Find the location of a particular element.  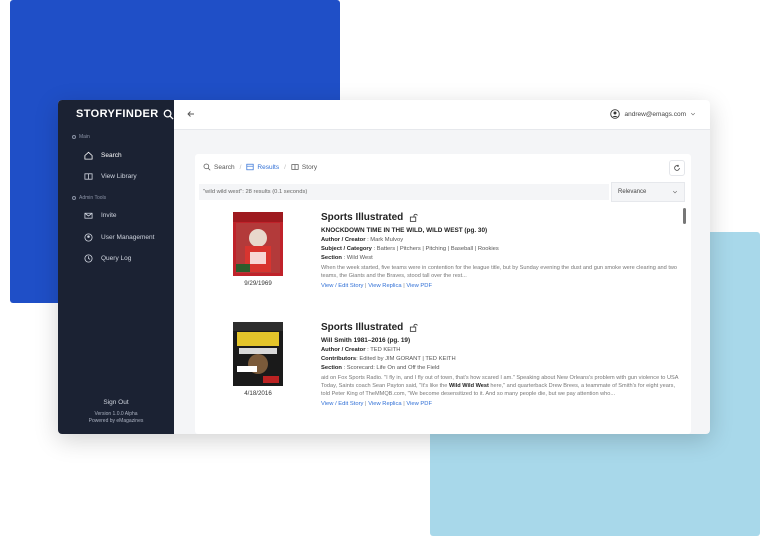

sidebar-item-label: Invite is located at coordinates (109, 215).